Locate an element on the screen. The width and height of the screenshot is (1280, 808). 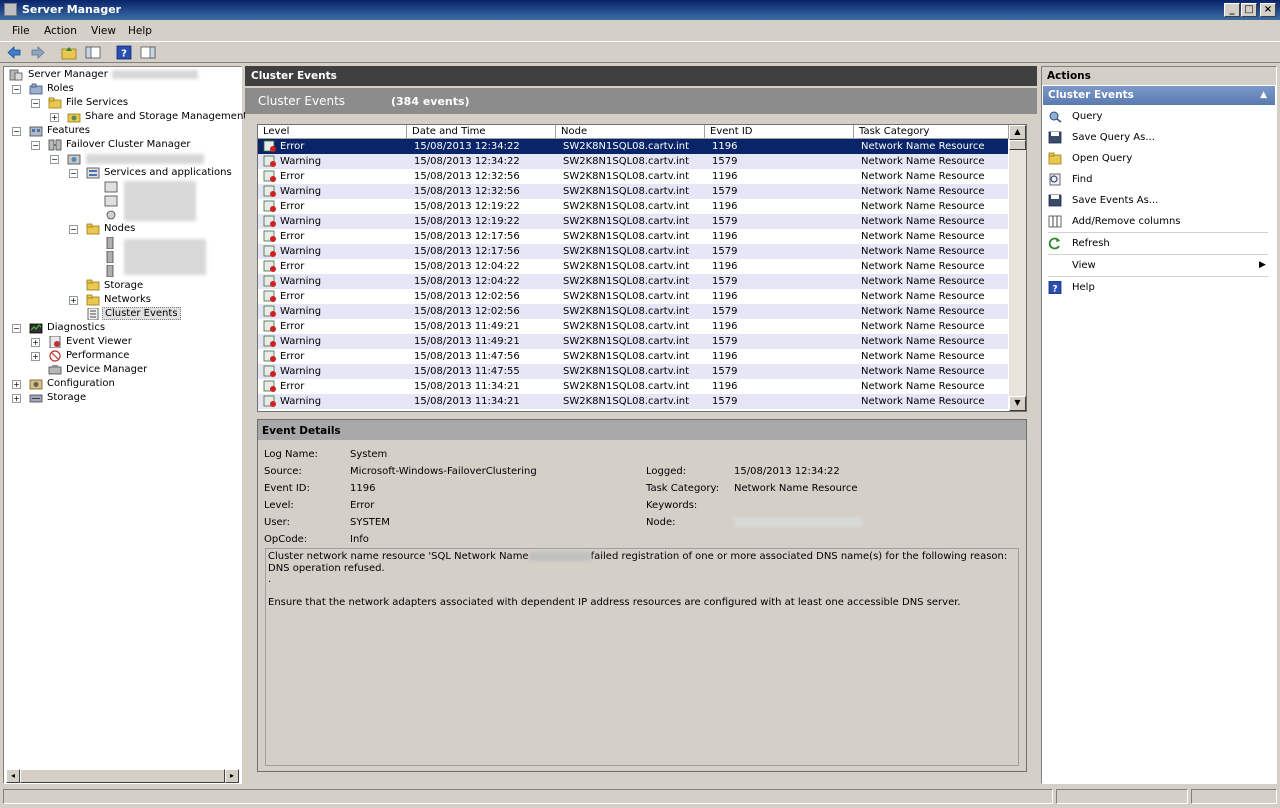
collapse-services-toggle: − is located at coordinates (73, 173).